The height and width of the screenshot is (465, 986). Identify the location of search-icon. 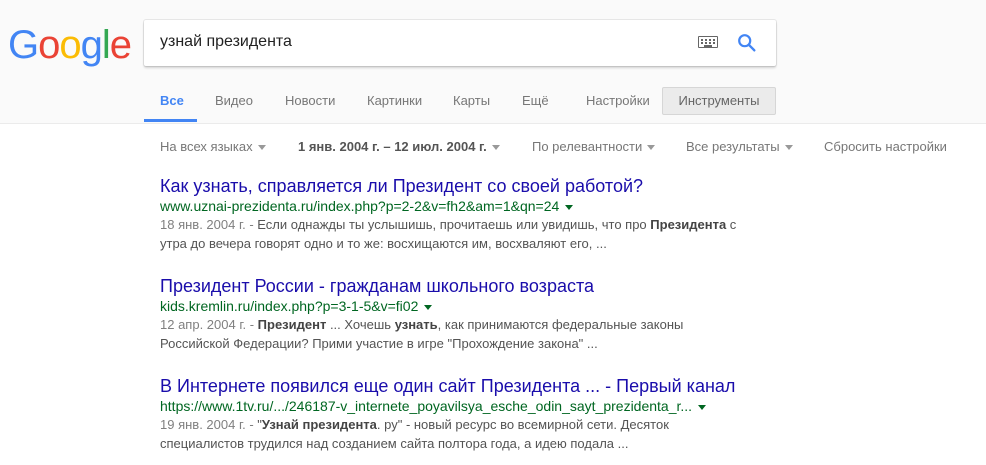
(747, 43).